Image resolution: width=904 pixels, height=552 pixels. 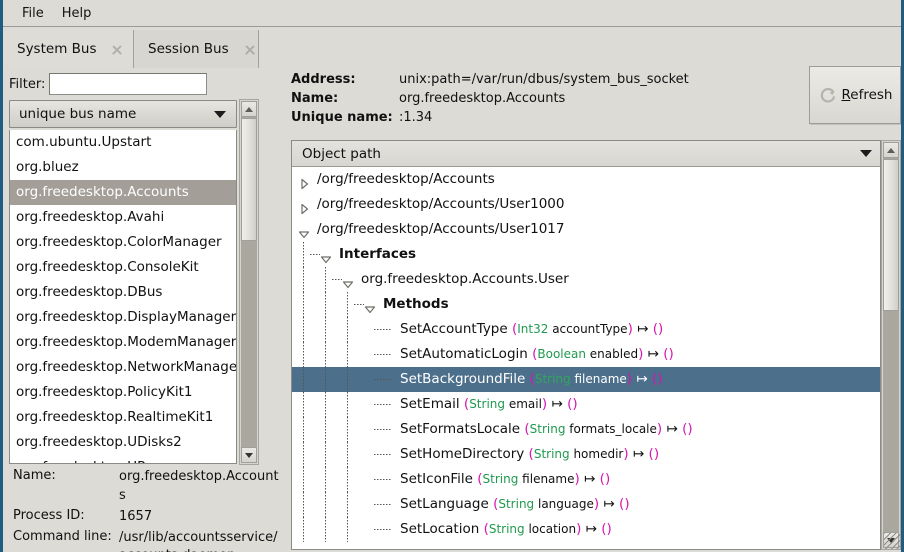 What do you see at coordinates (123, 417) in the screenshot?
I see `list-item: org.freedesktop.RealtimeKit1` at bounding box center [123, 417].